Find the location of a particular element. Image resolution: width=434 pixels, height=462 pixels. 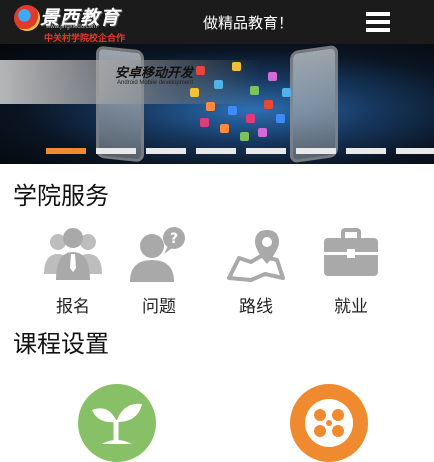

top-header: 景西教育 www.jingxiedu.com 中关村学院校企合作 做精品教育！ is located at coordinates (217, 22).